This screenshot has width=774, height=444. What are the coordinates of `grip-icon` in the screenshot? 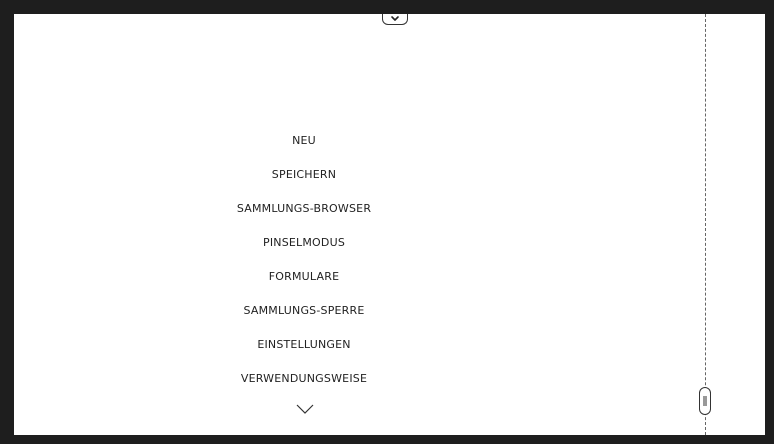 It's located at (705, 401).